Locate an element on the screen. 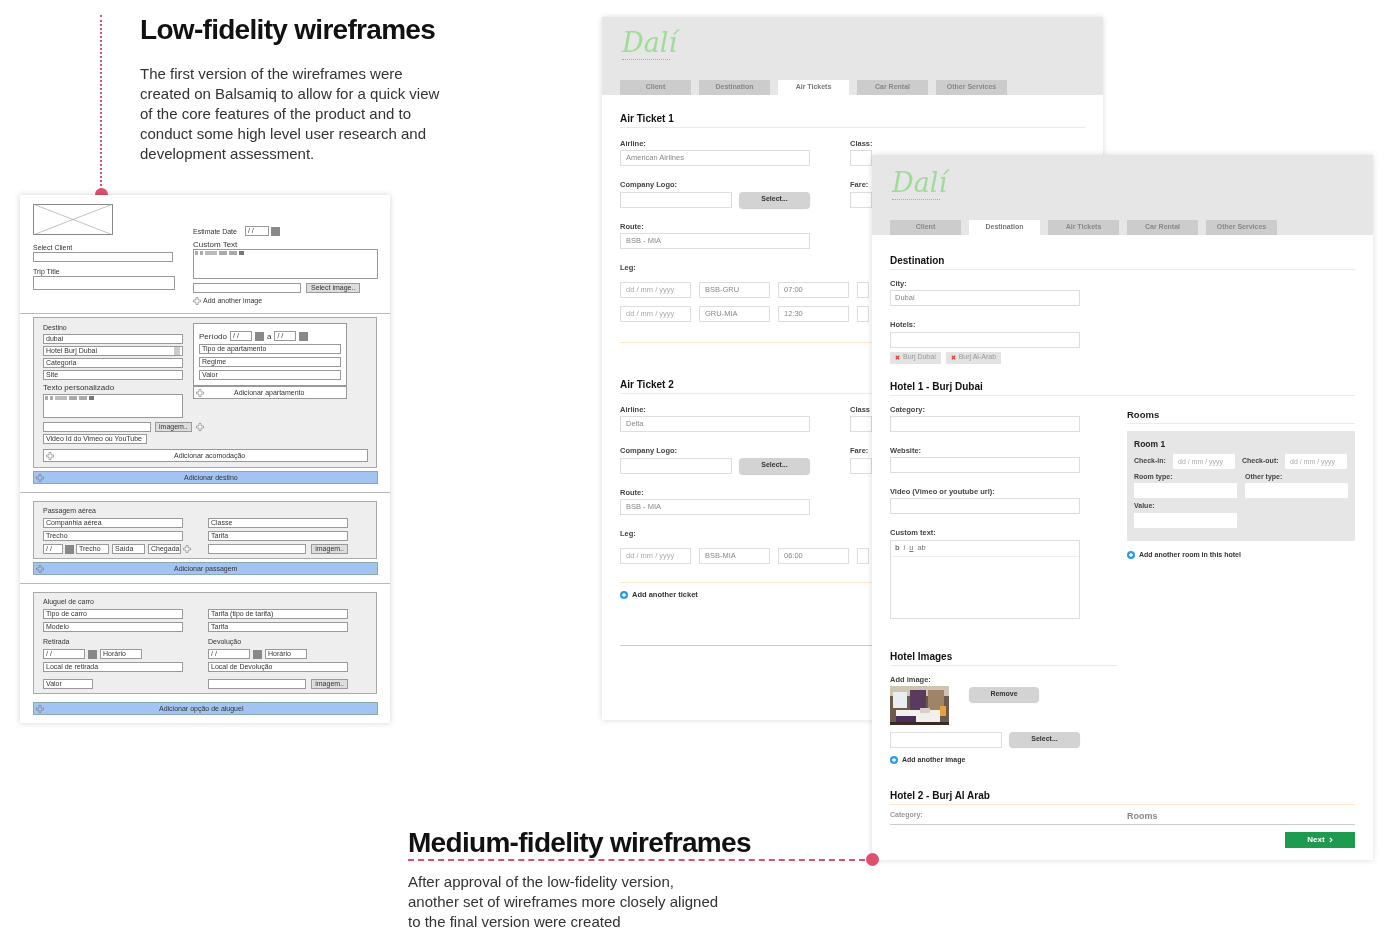  room-title: Room 1 is located at coordinates (1150, 444).